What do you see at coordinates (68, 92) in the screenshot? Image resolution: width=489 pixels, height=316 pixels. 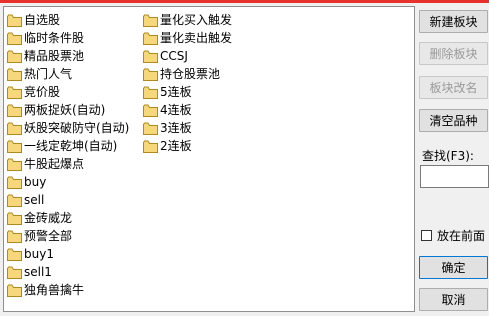 I see `block-list-item: 竞价股` at bounding box center [68, 92].